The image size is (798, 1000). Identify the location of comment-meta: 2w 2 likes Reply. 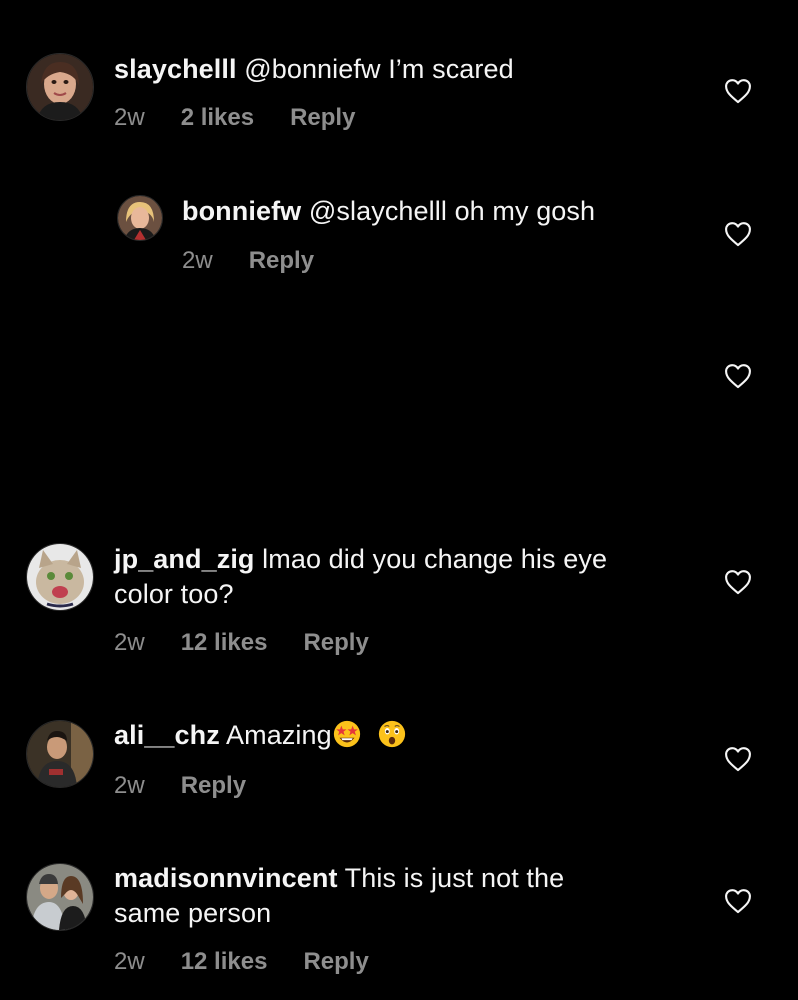
(234, 118).